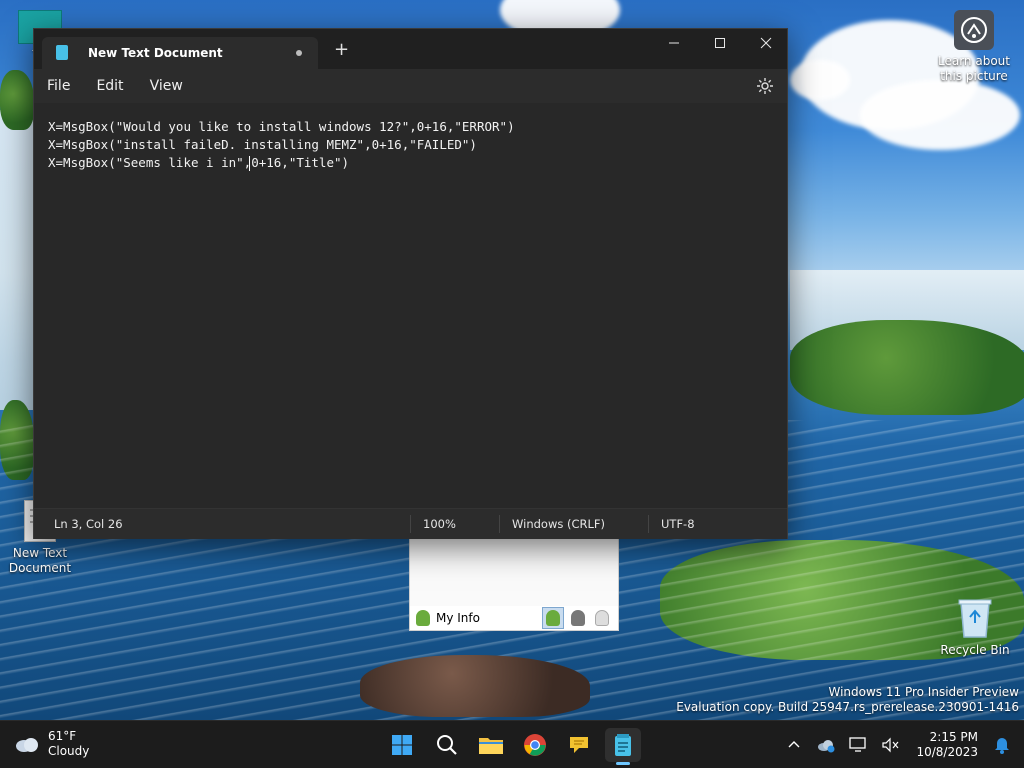  Describe the element at coordinates (439, 524) in the screenshot. I see `status-zoom: 100%` at that location.